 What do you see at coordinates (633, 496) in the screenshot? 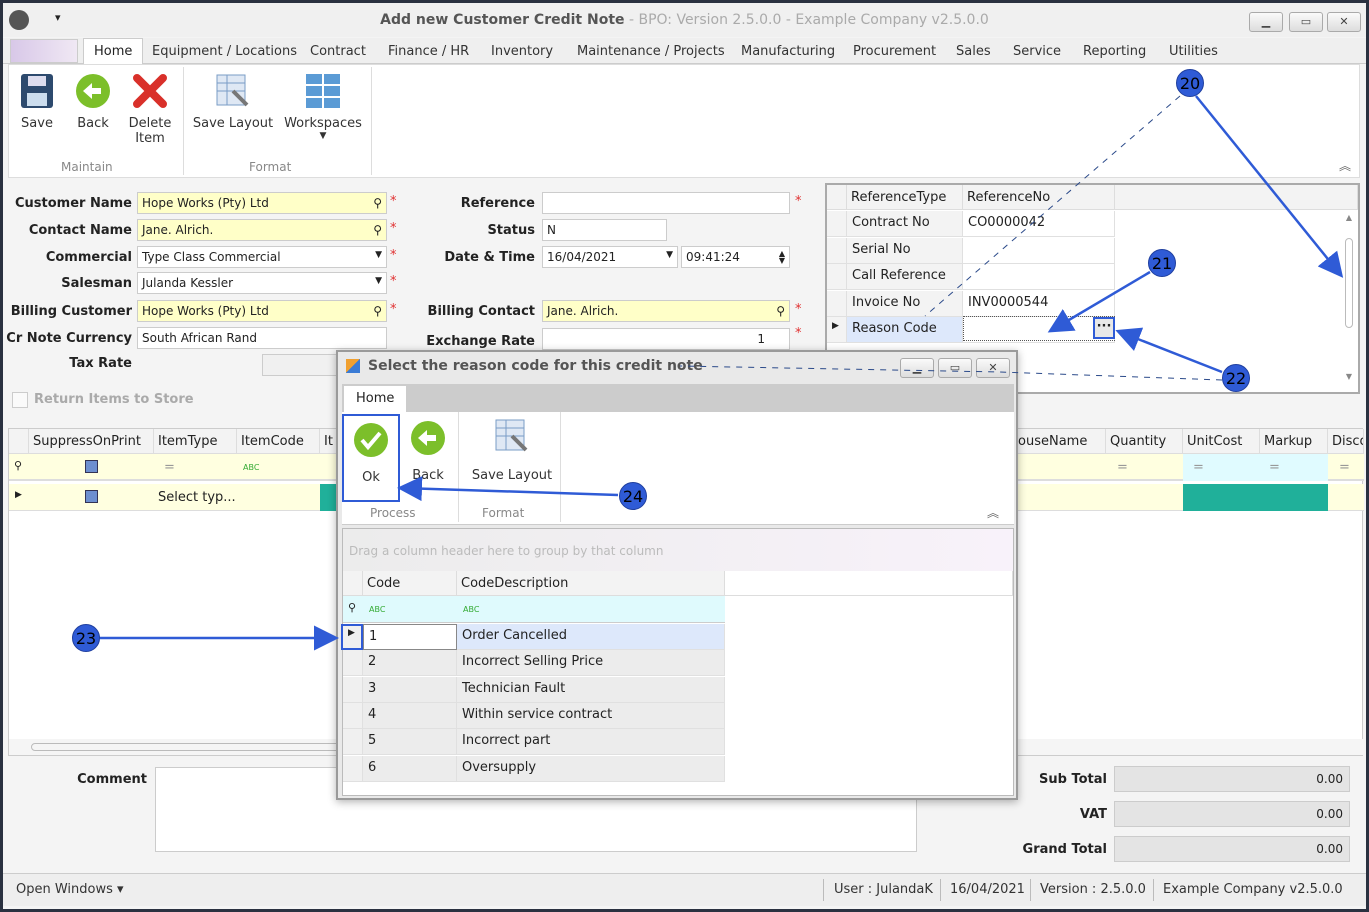
I see `annotation-badge-24: 24` at bounding box center [633, 496].